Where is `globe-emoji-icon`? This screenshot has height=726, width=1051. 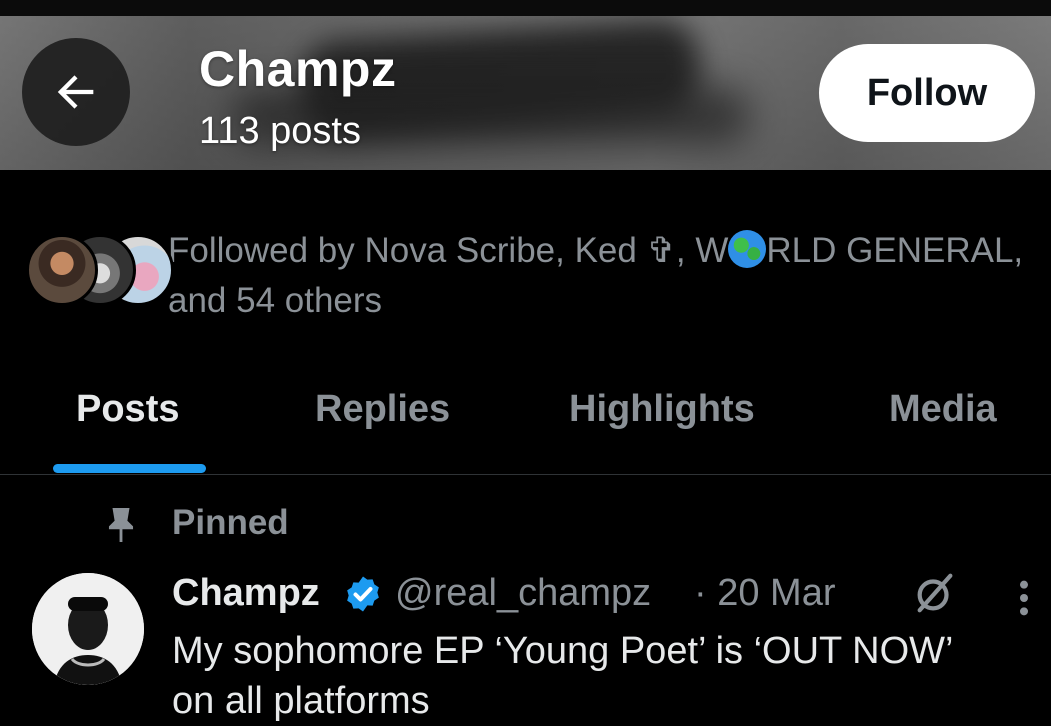
globe-emoji-icon is located at coordinates (747, 249).